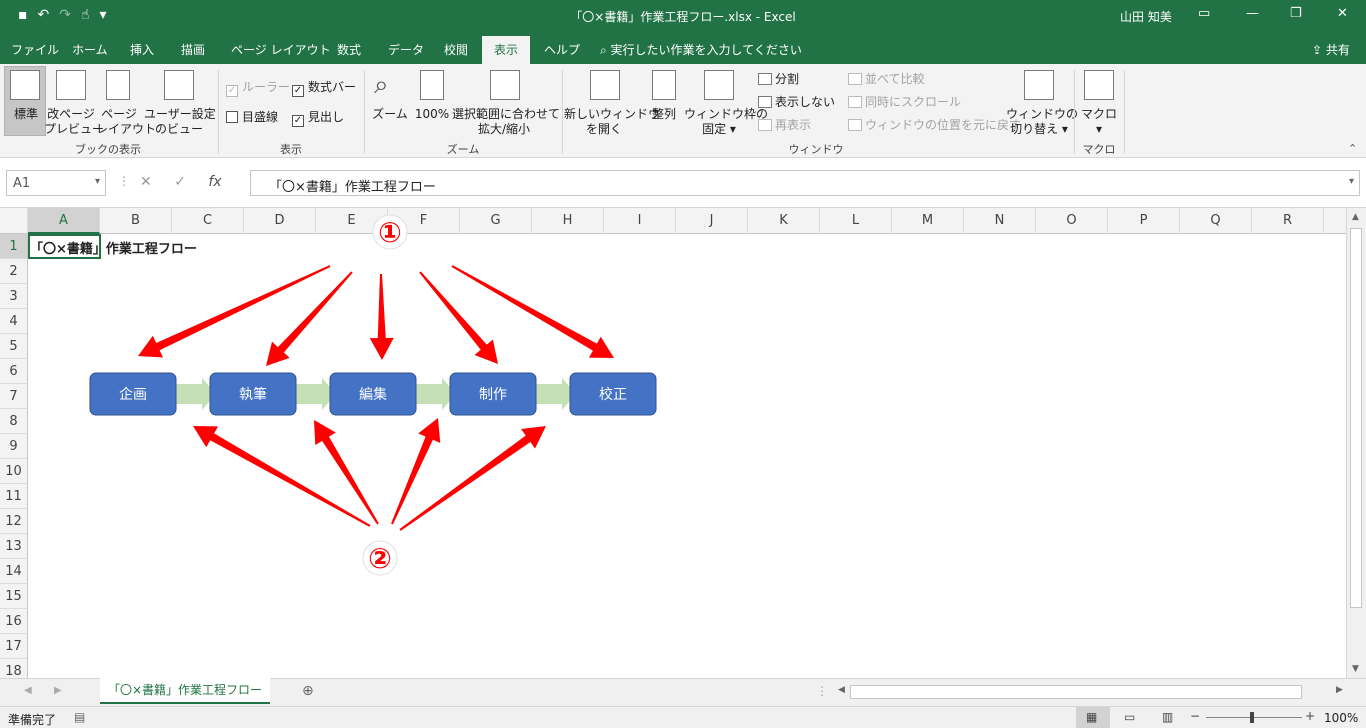  Describe the element at coordinates (1099, 122) in the screenshot. I see `macros-button: マクロ ▾` at that location.